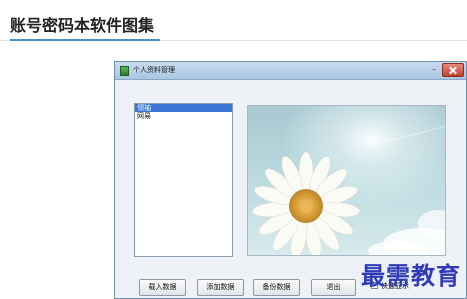 This screenshot has width=467, height=299. I want to click on app-icon, so click(124, 71).